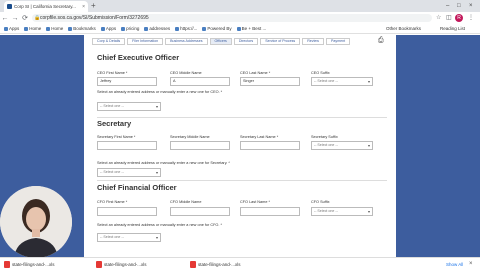  I want to click on presenter-figure, so click(36, 222).